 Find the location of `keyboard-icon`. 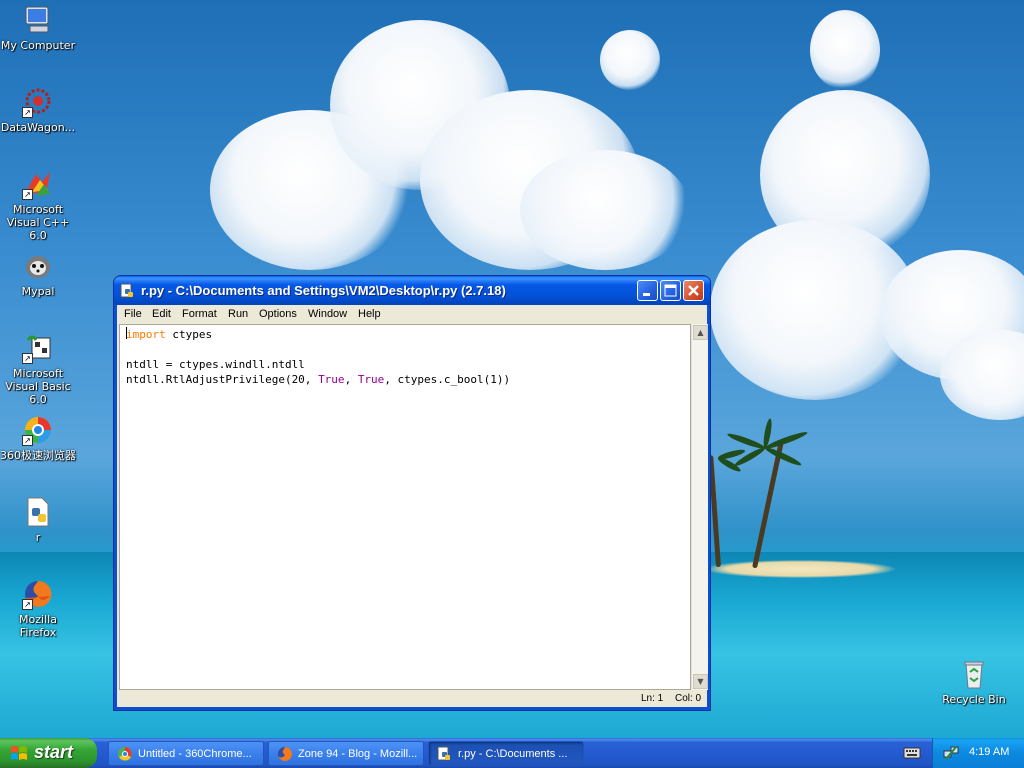

keyboard-icon is located at coordinates (912, 753).